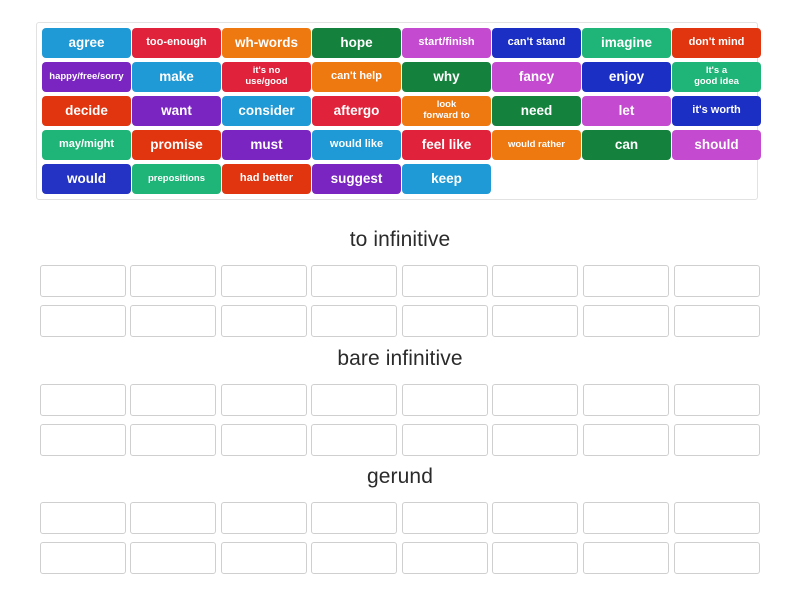  Describe the element at coordinates (266, 179) in the screenshot. I see `word-tile: had better` at that location.